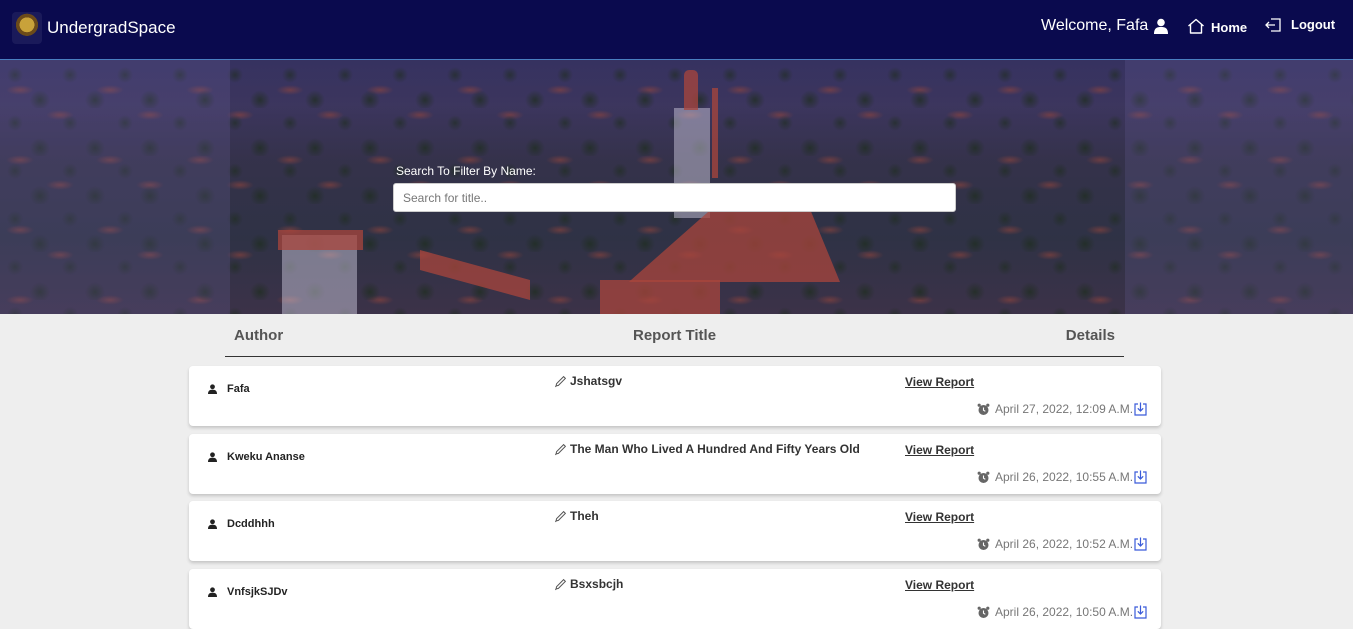  I want to click on report-title: Bsxsbcjh, so click(588, 584).